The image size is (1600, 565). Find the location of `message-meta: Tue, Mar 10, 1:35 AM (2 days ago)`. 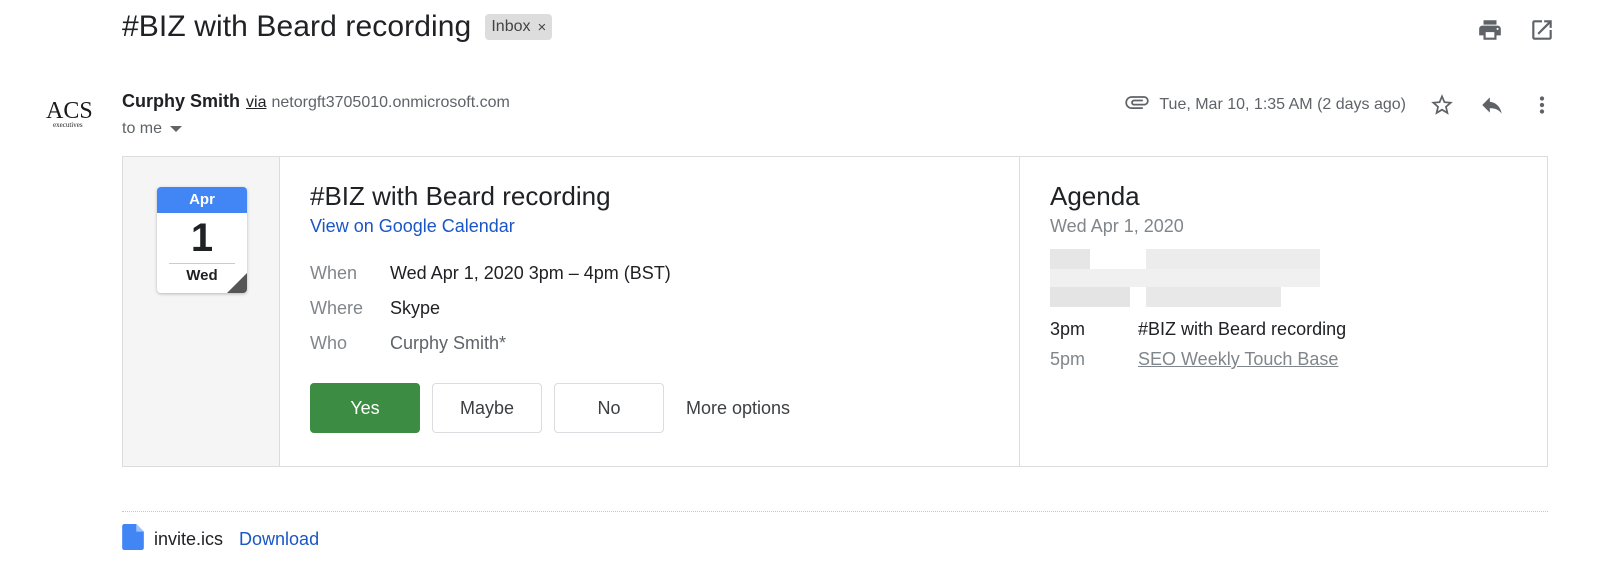

message-meta: Tue, Mar 10, 1:35 AM (2 days ago) is located at coordinates (1339, 104).